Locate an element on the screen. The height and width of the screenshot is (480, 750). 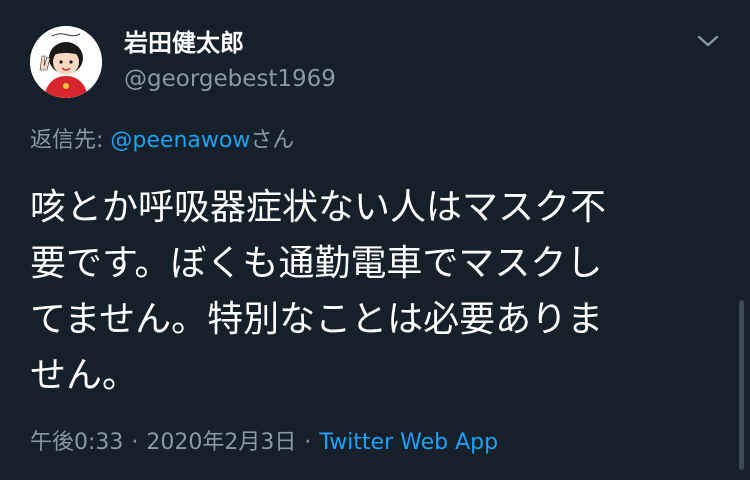
tweet-body-line: 咳とか呼吸器症状ない人はマスク不 is located at coordinates (318, 207).